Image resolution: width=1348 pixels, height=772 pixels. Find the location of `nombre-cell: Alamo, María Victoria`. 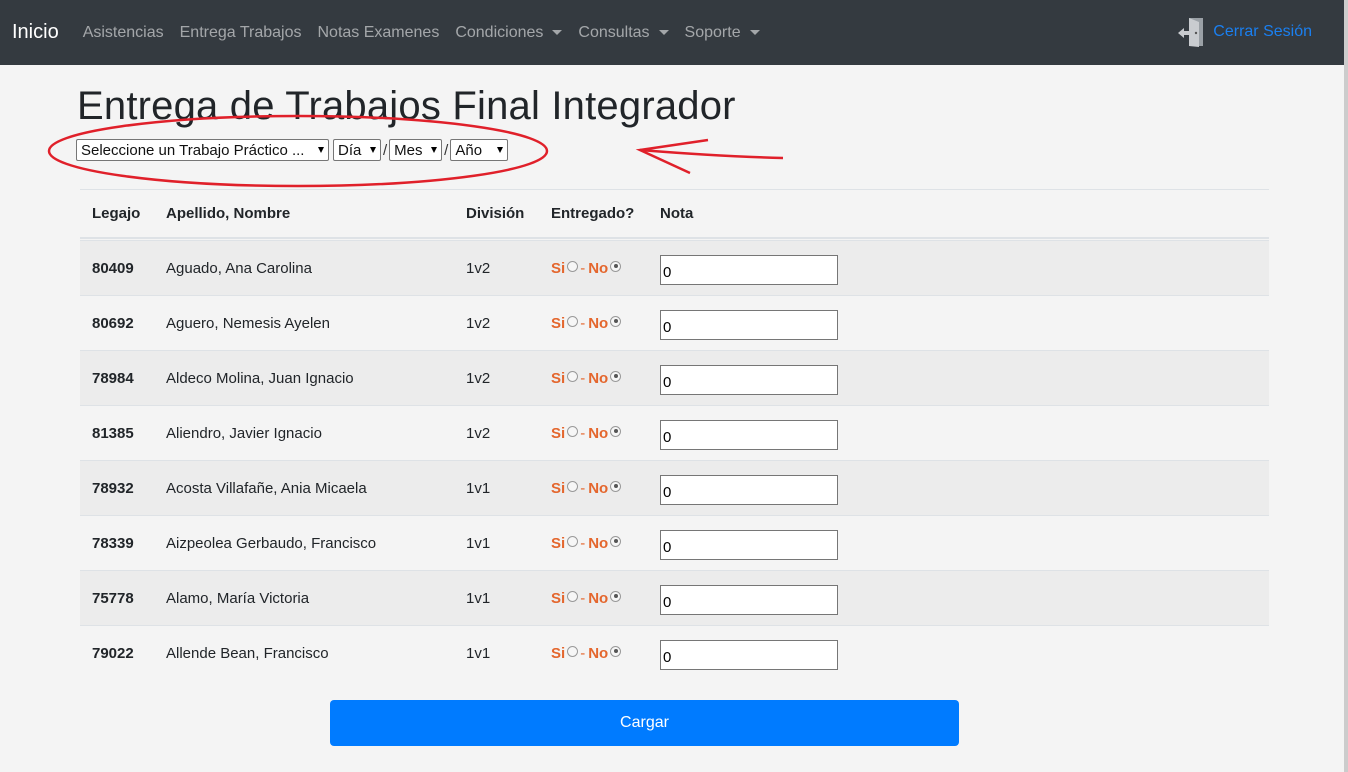

nombre-cell: Alamo, María Victoria is located at coordinates (238, 598).